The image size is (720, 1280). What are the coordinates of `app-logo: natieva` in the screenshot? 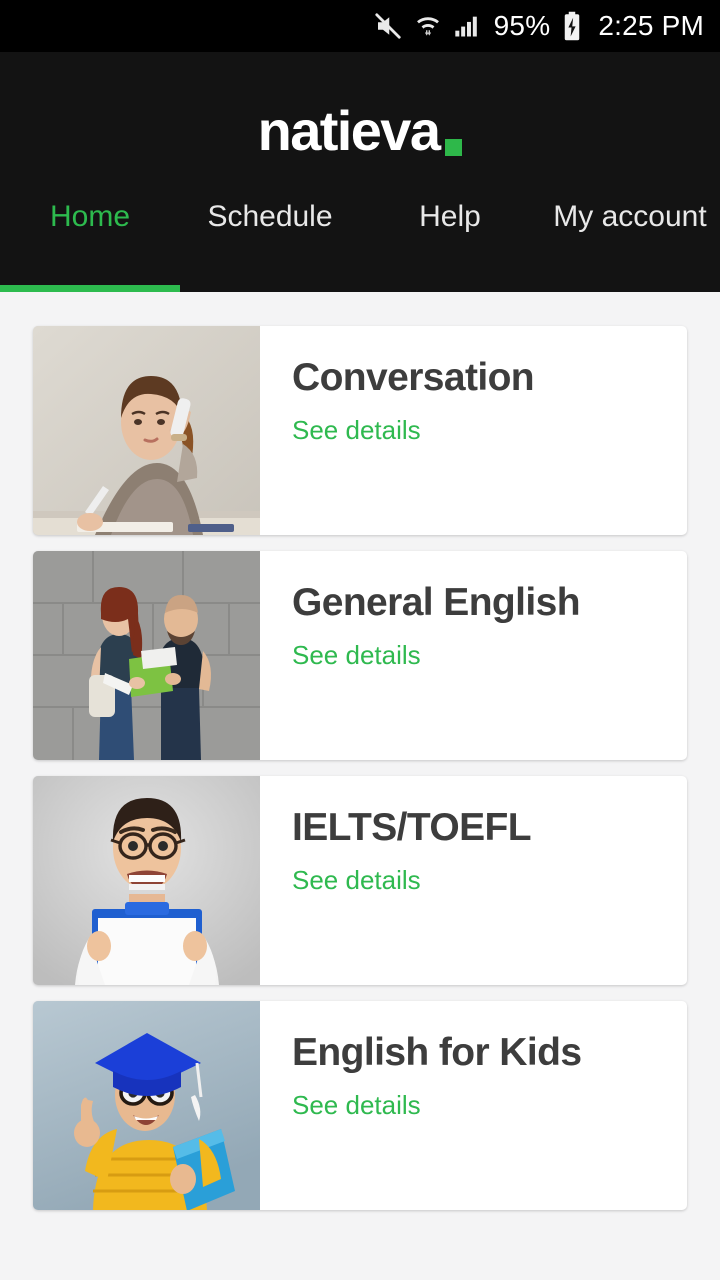 It's located at (360, 124).